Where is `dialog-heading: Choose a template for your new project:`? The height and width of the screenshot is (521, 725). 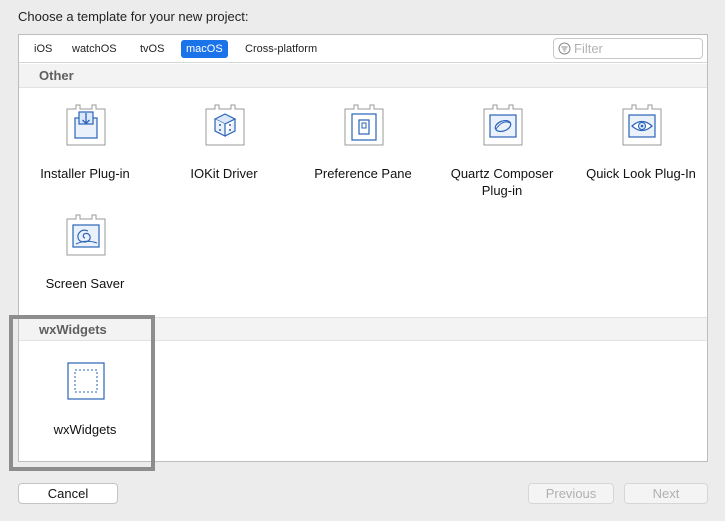
dialog-heading: Choose a template for your new project: is located at coordinates (133, 16).